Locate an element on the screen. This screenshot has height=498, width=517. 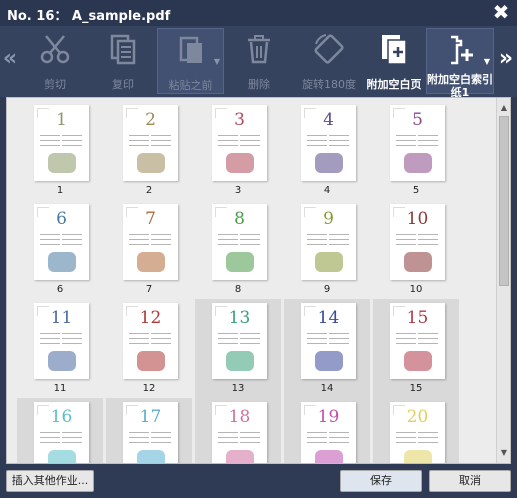
page-thumbnail: 13 13 is located at coordinates (238, 349).